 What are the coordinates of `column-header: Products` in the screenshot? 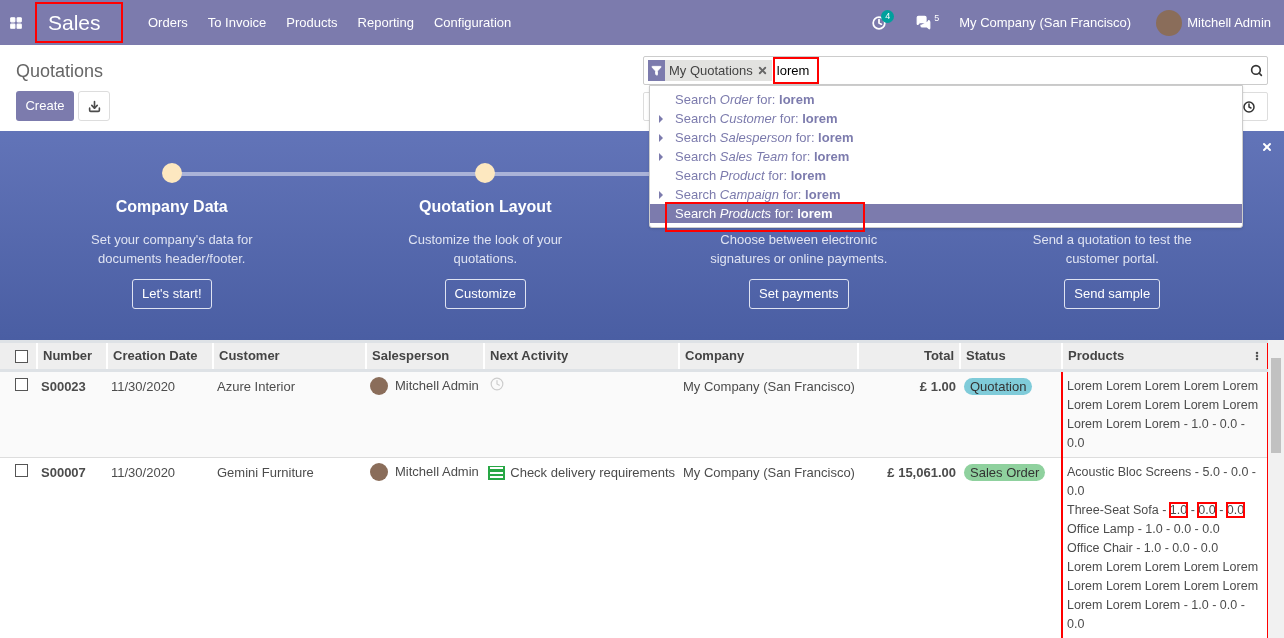 It's located at (1165, 356).